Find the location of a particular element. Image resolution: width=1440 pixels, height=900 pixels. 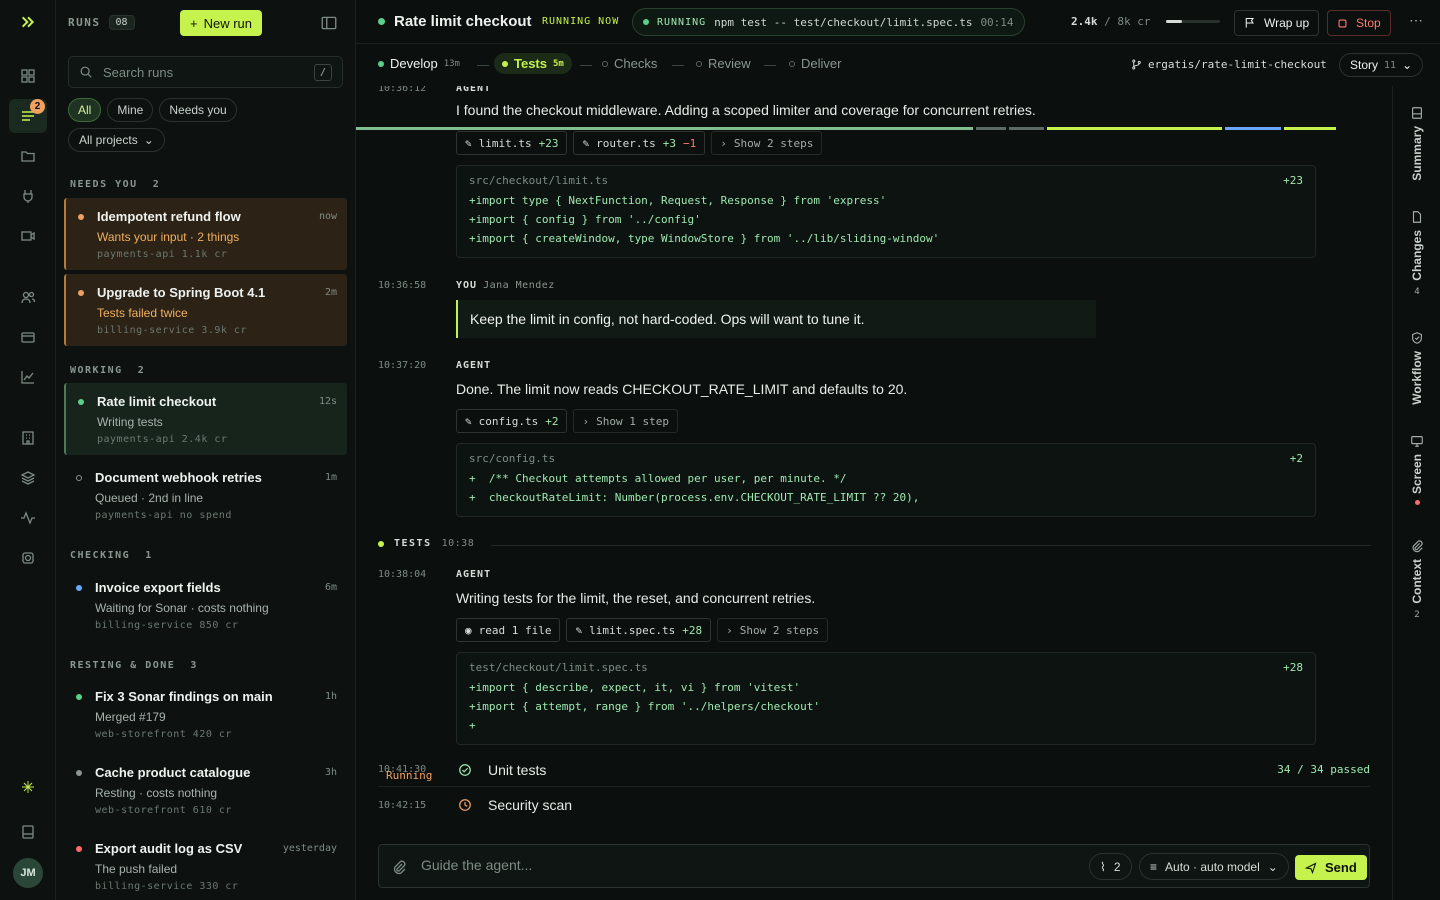

agent-composer: ⌇ 2 ≡ Auto · auto model ⌄ Send is located at coordinates (874, 866).